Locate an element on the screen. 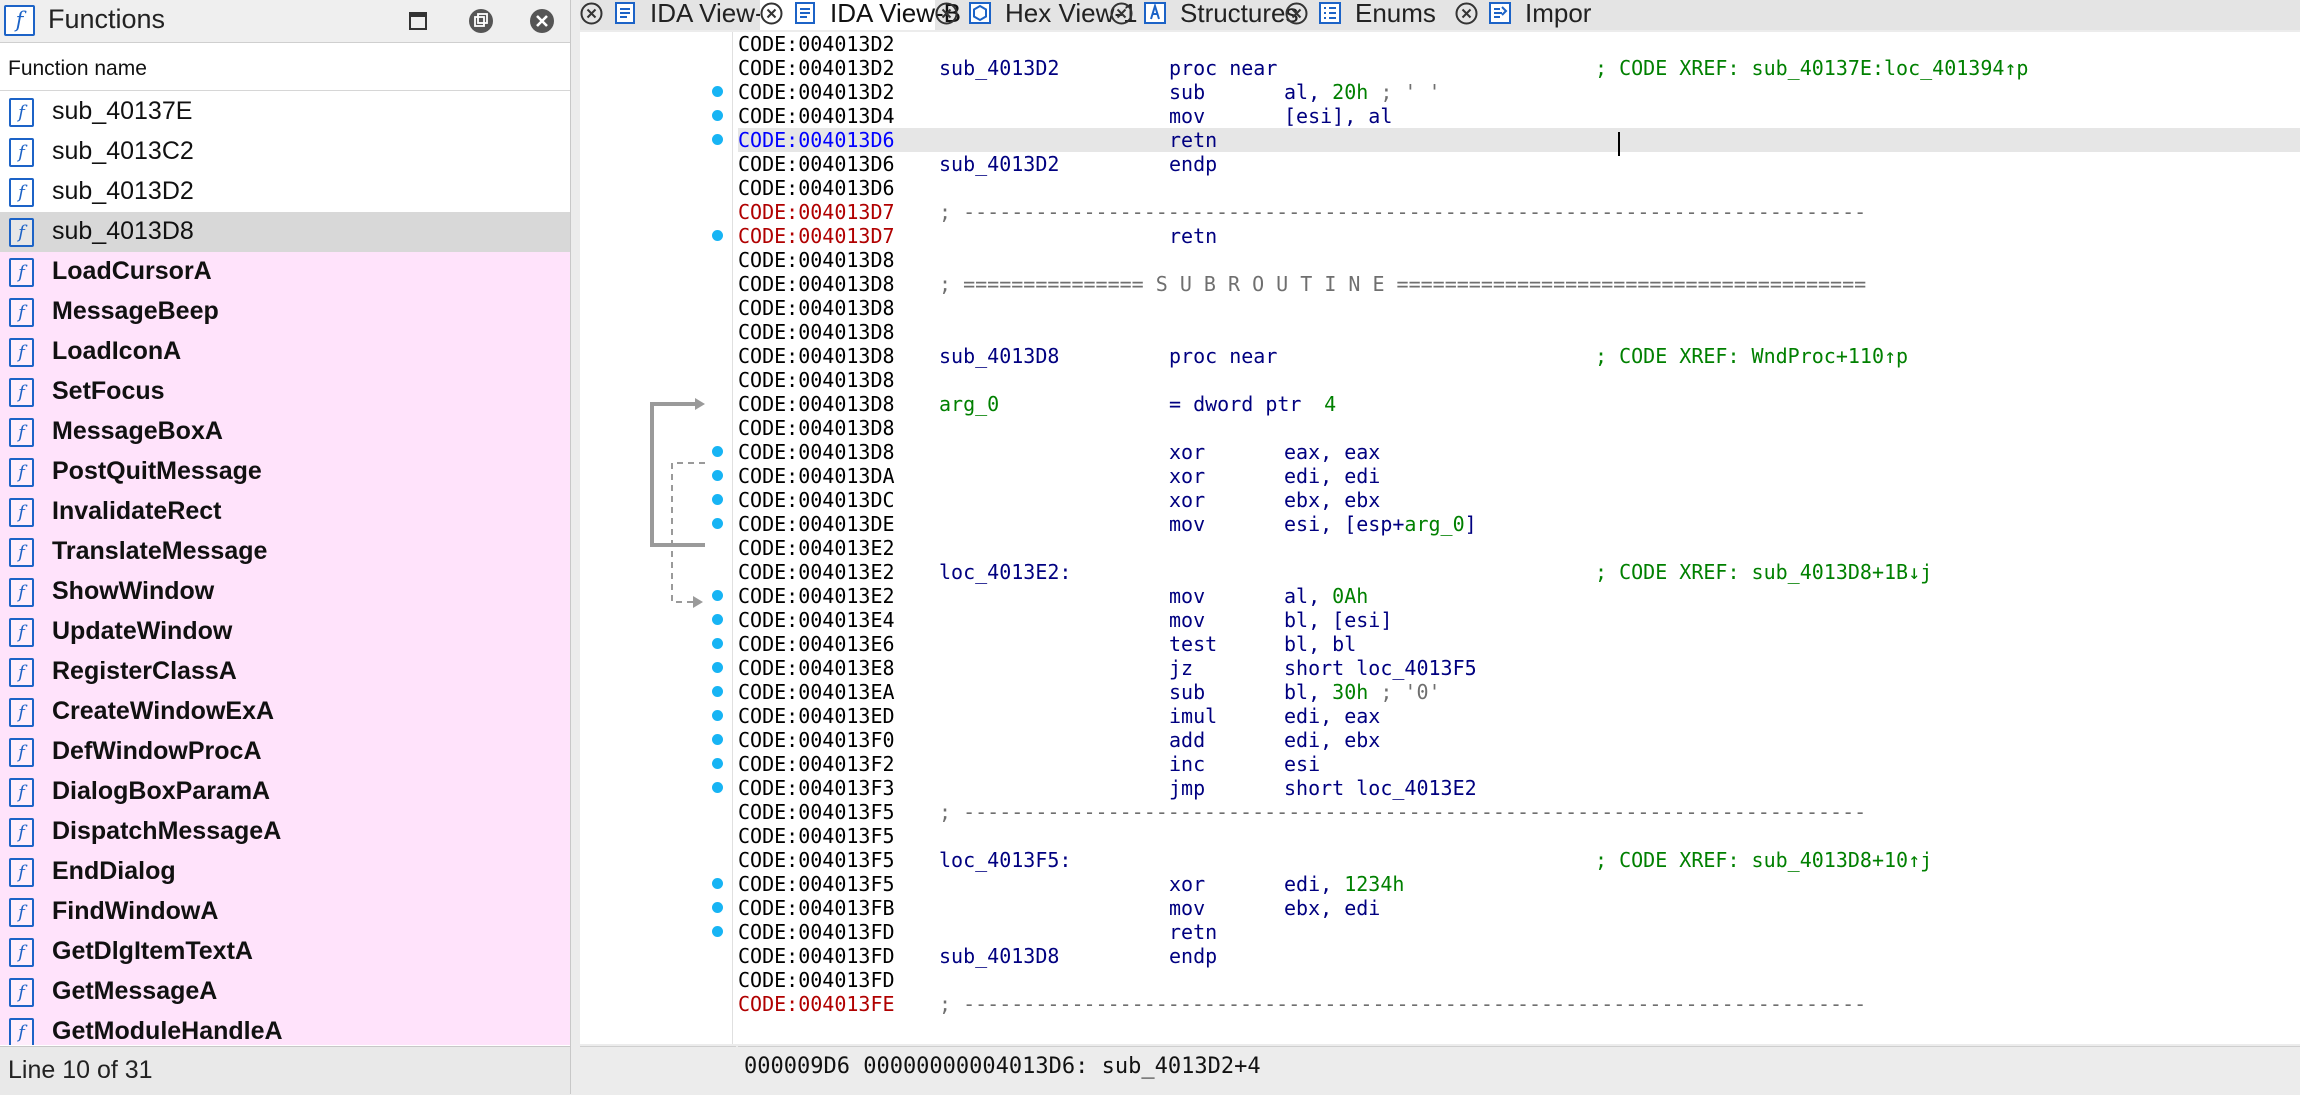 Image resolution: width=2300 pixels, height=1095 pixels. function-list-item: f RegisterClassA is located at coordinates (285, 672).